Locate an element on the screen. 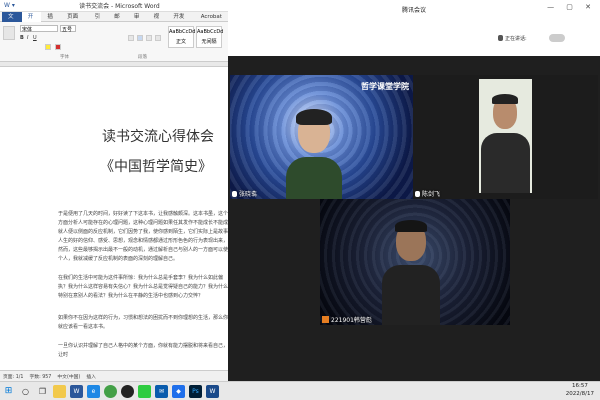 Image resolution: width=600 pixels, height=400 pixels. tab-view: 视图 is located at coordinates (158, 21).